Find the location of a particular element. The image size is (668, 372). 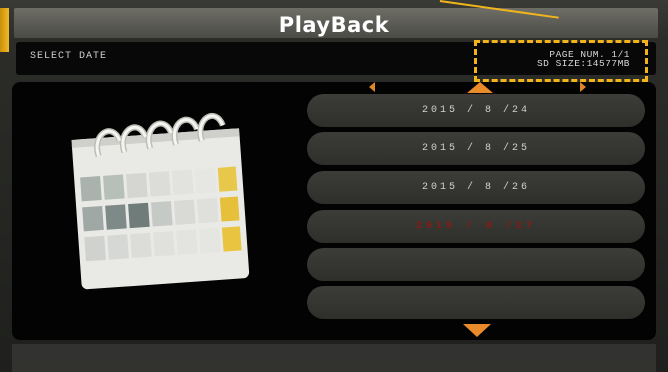

date-item-4-selected: 2015 / 8 /27 is located at coordinates (476, 226).